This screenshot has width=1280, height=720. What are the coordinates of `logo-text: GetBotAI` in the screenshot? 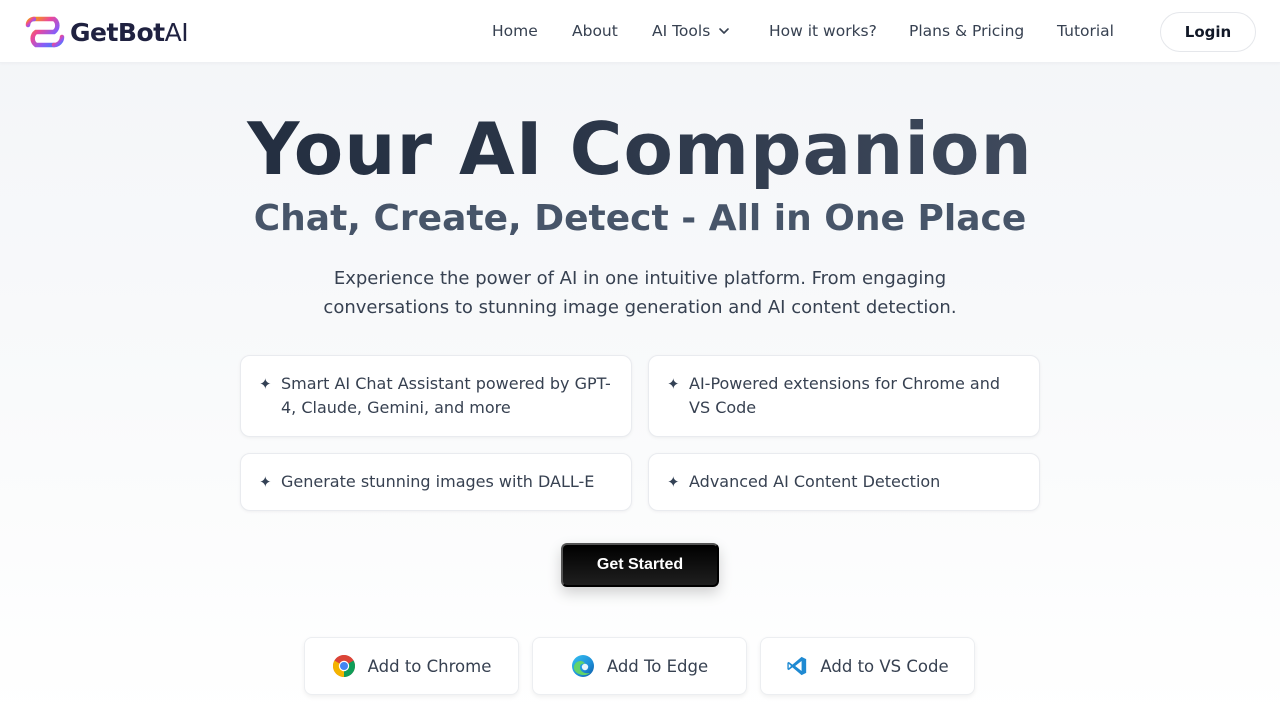 It's located at (129, 32).